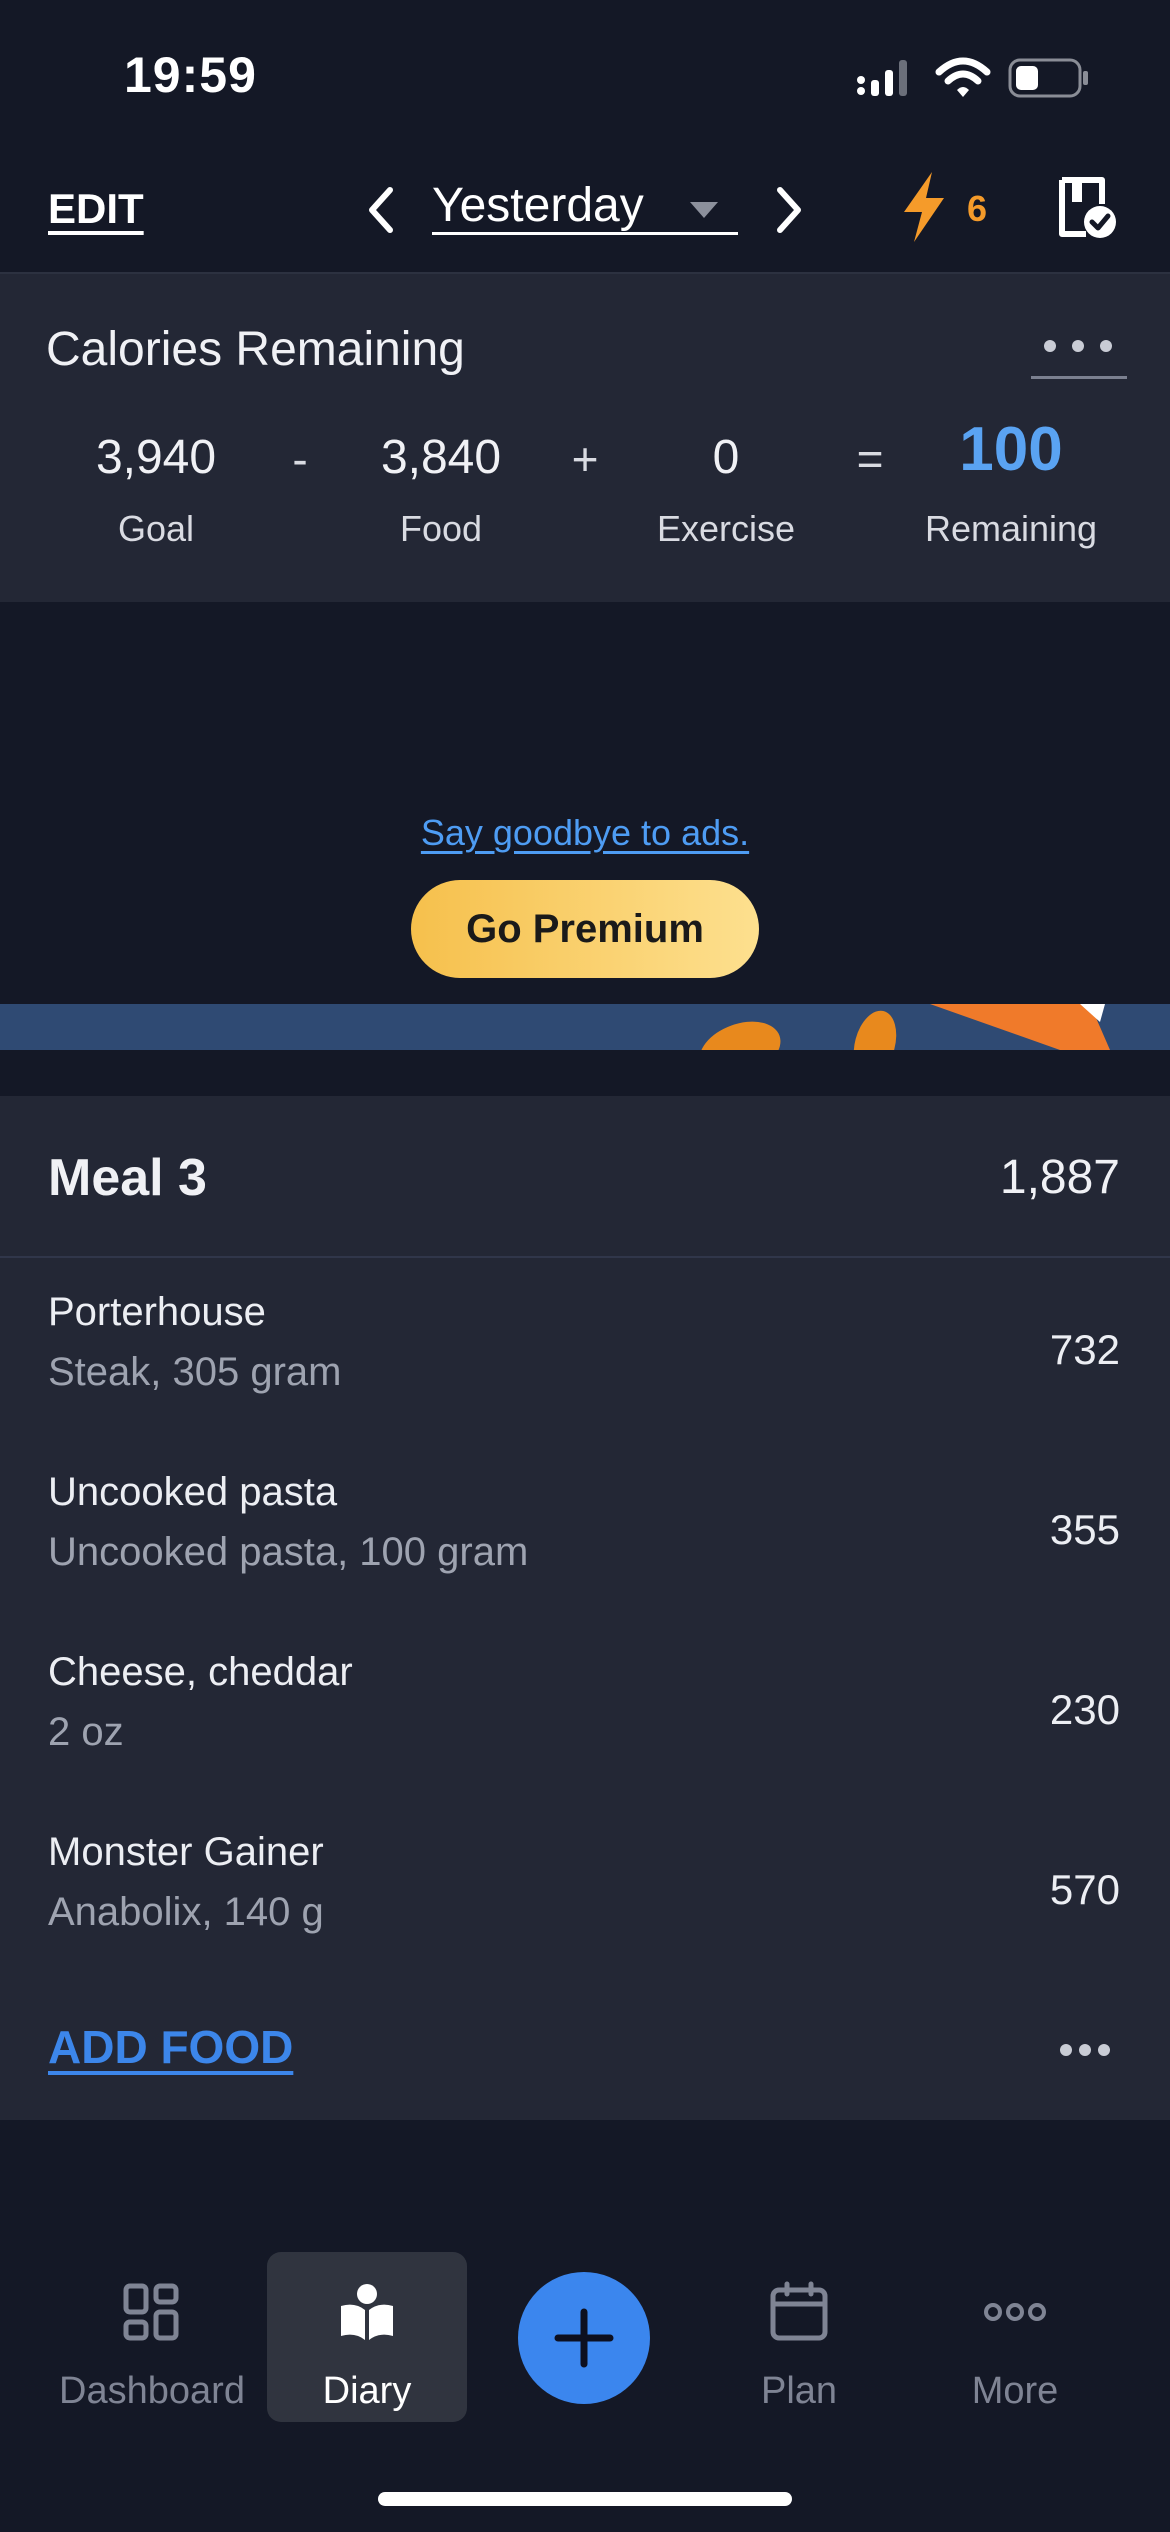 Image resolution: width=1170 pixels, height=2532 pixels. Describe the element at coordinates (585, 833) in the screenshot. I see `remove-ads-link: Say goodbye to ads.` at that location.